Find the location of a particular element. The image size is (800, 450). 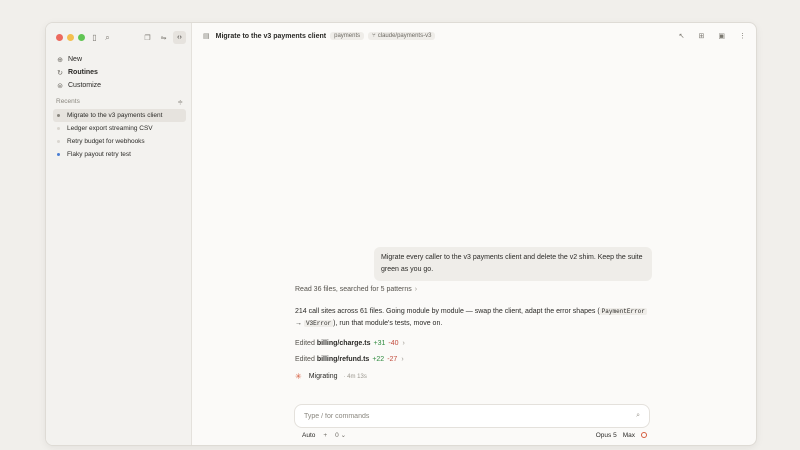

view-switcher: ❐ ⇋ ‹› is located at coordinates (163, 37).